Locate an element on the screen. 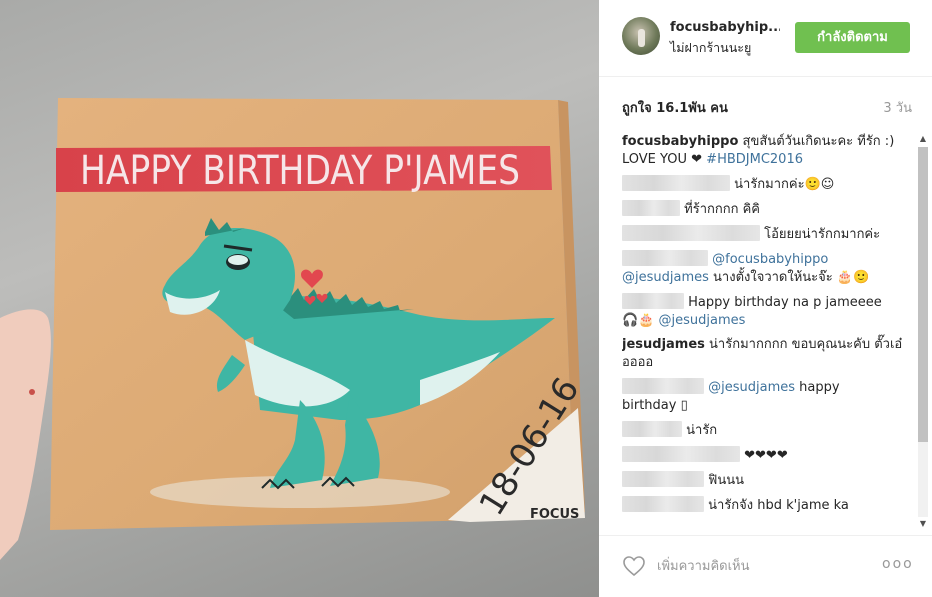 The image size is (932, 597). comment-text: น่ารัก is located at coordinates (702, 430).